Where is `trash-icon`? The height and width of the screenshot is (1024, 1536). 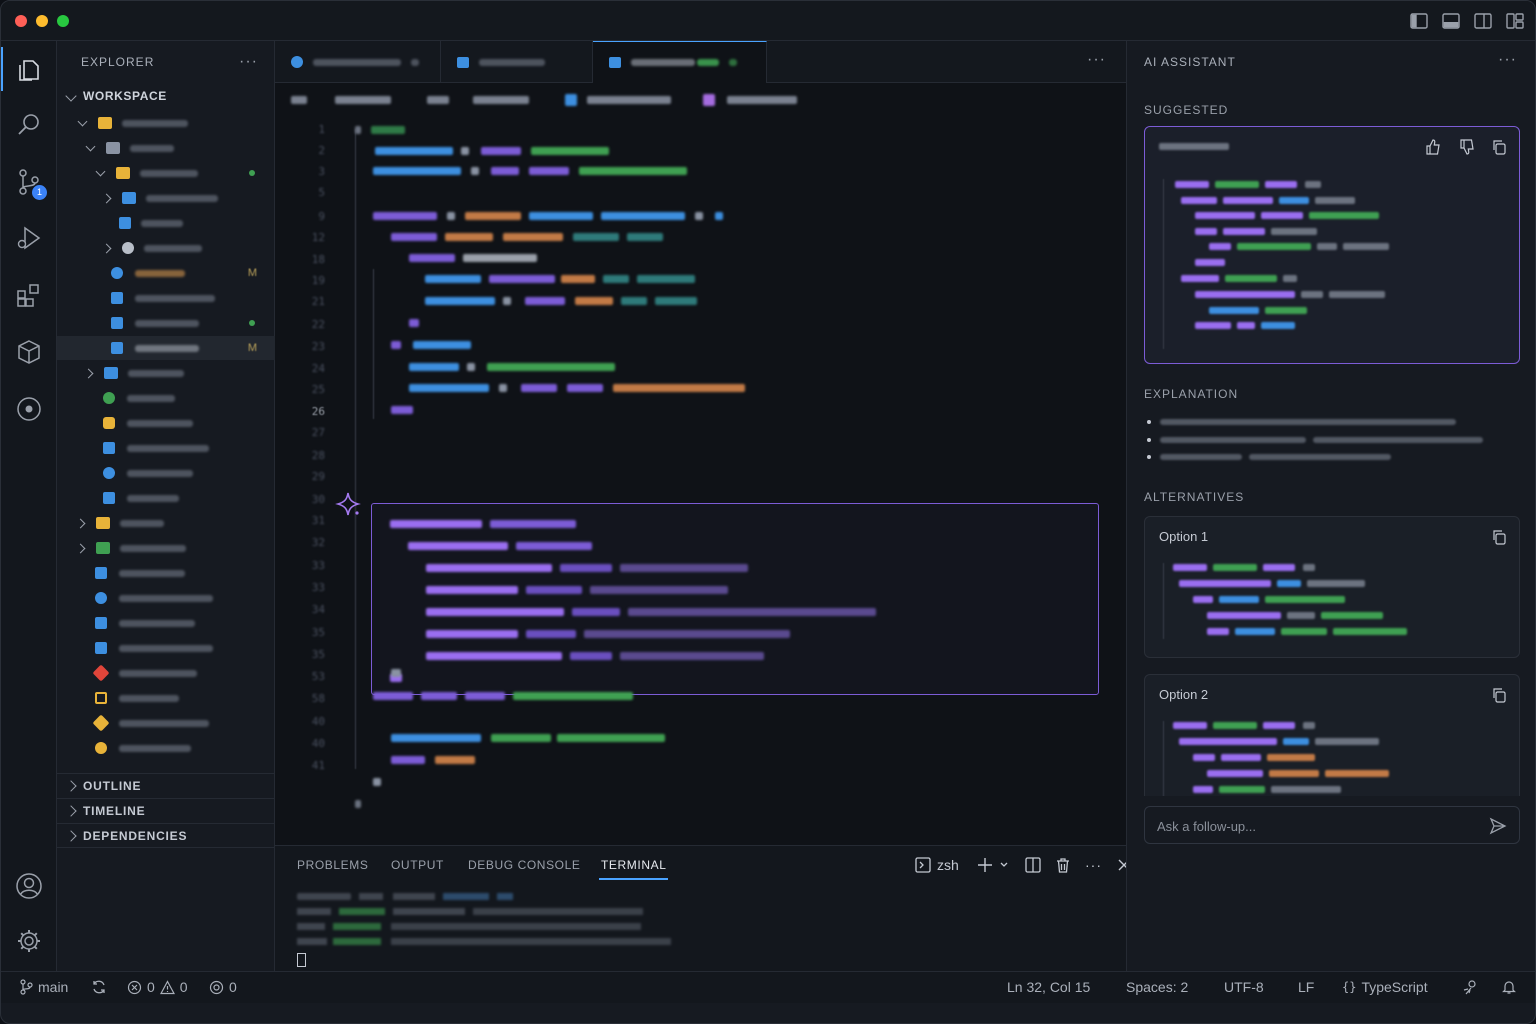
trash-icon is located at coordinates (1063, 865).